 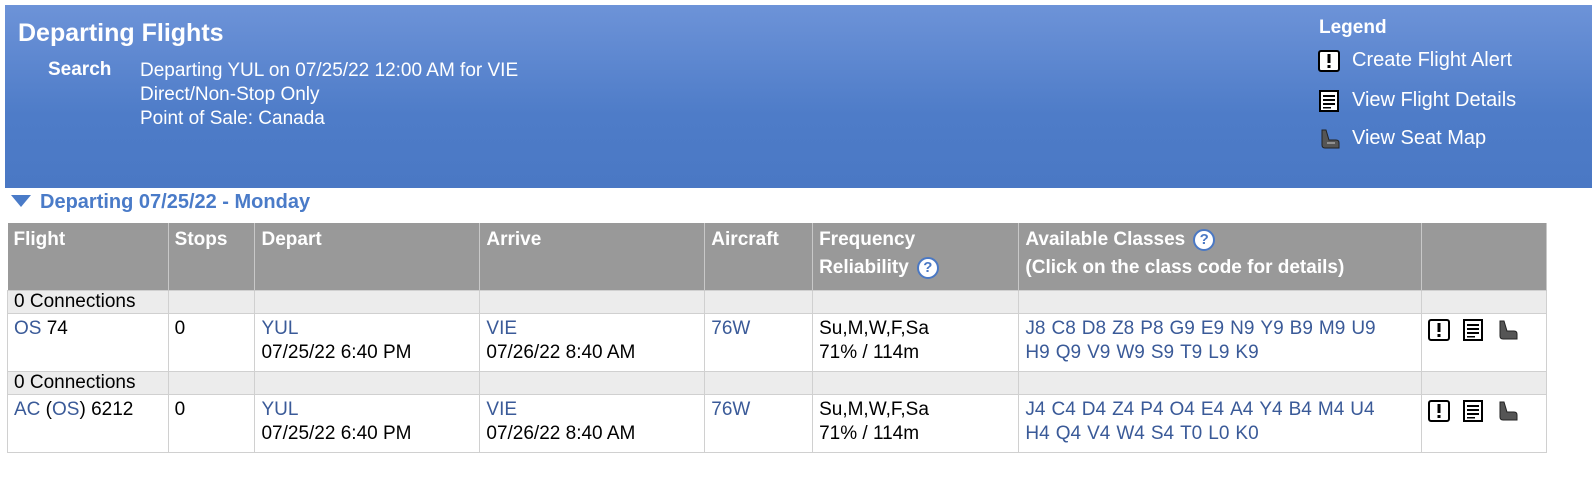 What do you see at coordinates (592, 342) in the screenshot?
I see `arrive-cell: VIE 07/26/22 8:40 AM` at bounding box center [592, 342].